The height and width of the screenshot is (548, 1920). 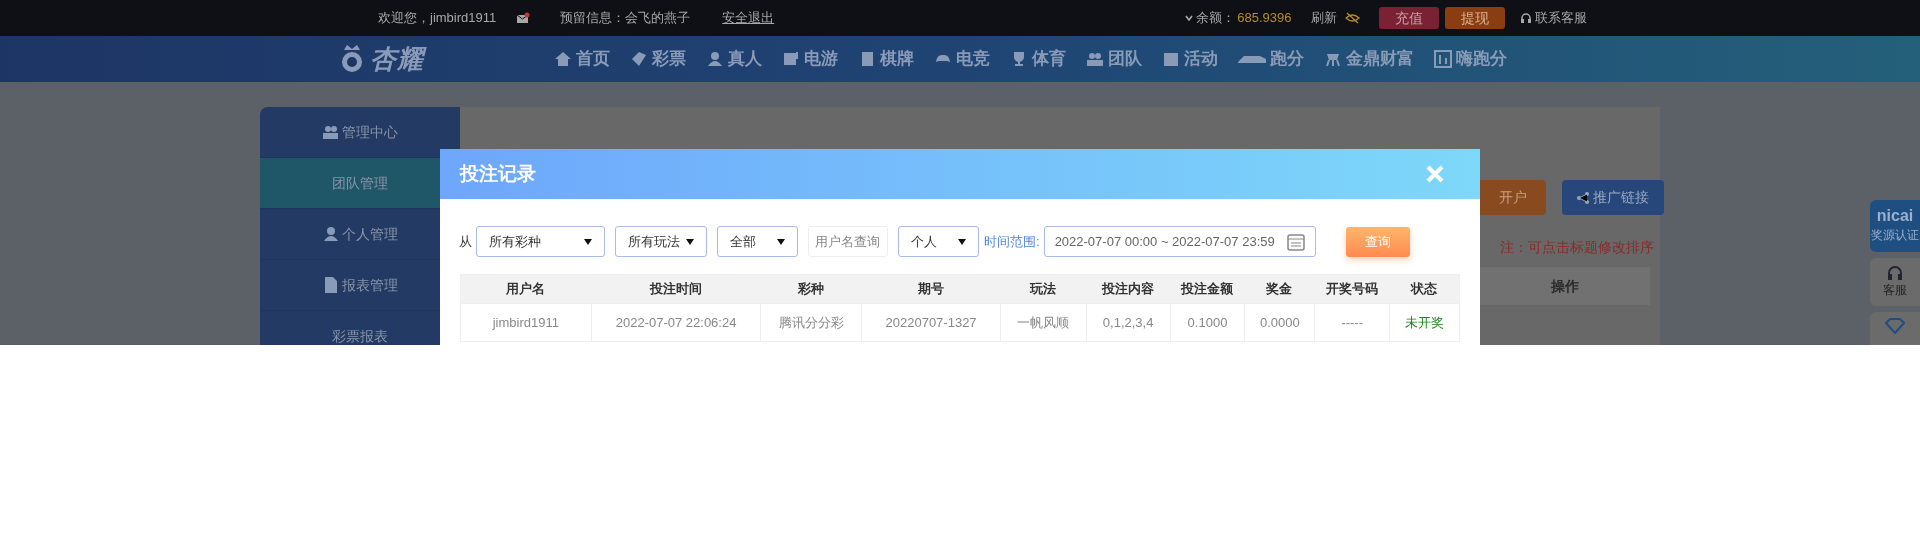 I want to click on customer-service-button: 客服, so click(x=1895, y=282).